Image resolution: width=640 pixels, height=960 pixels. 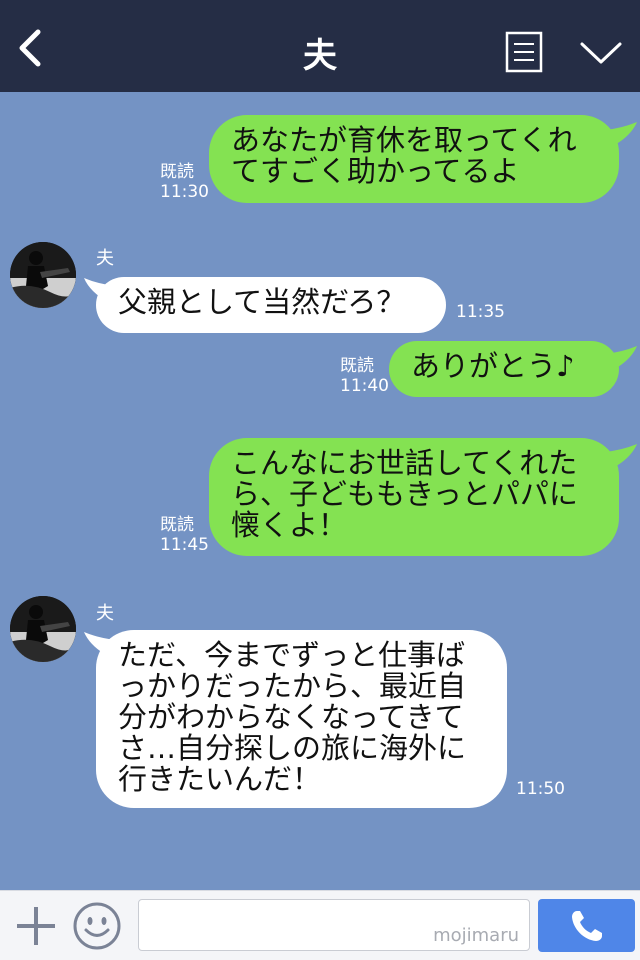 I want to click on message-bubble: 父親として当然だろ？, so click(x=271, y=305).